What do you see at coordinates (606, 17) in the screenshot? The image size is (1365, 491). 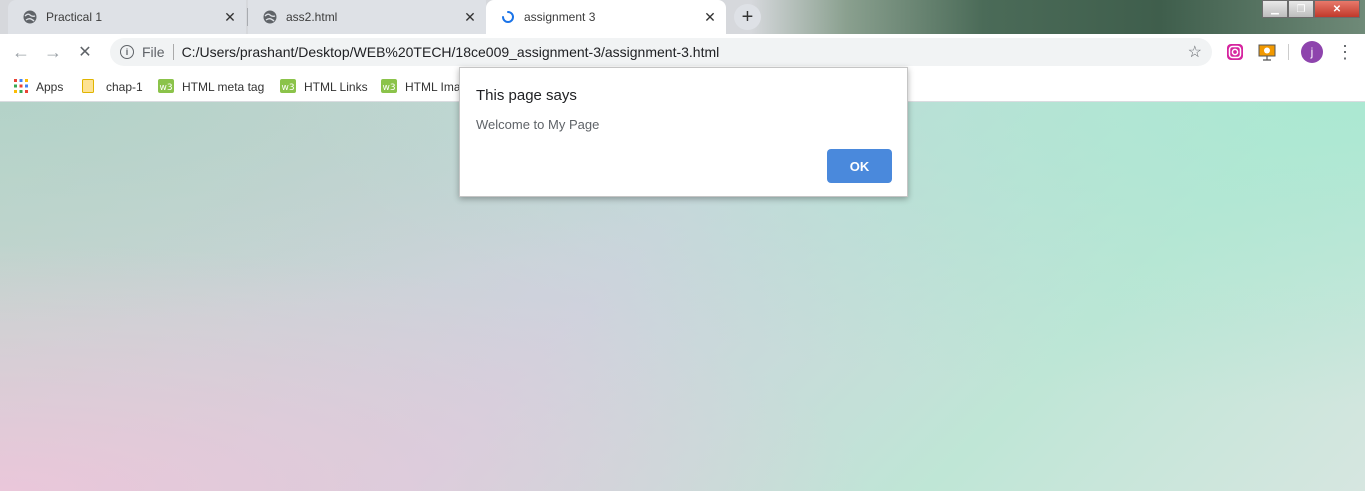 I see `tab-assignment-3: assignment 3 ✕` at bounding box center [606, 17].